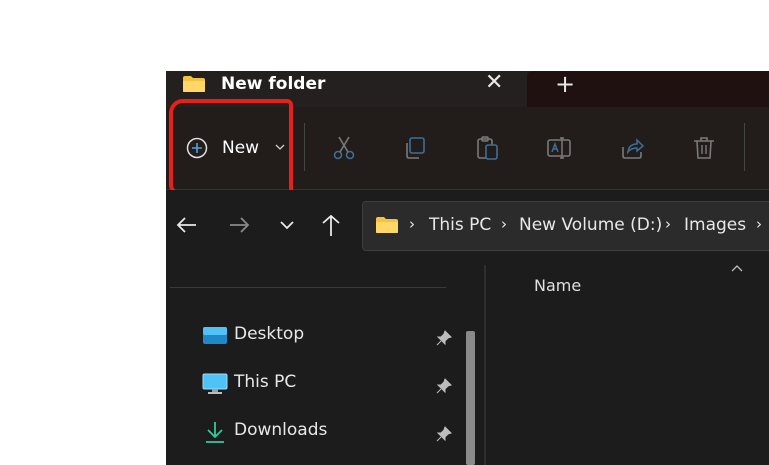 This screenshot has width=769, height=465. Describe the element at coordinates (346, 89) in the screenshot. I see `tab-new-folder: New folder ✕` at that location.